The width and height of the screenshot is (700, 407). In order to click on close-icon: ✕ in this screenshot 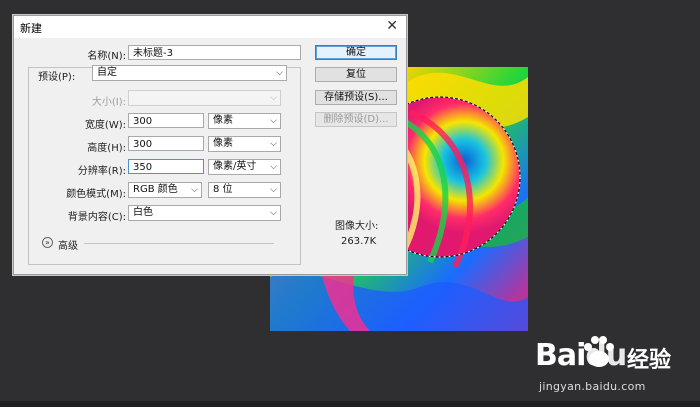, I will do `click(392, 26)`.